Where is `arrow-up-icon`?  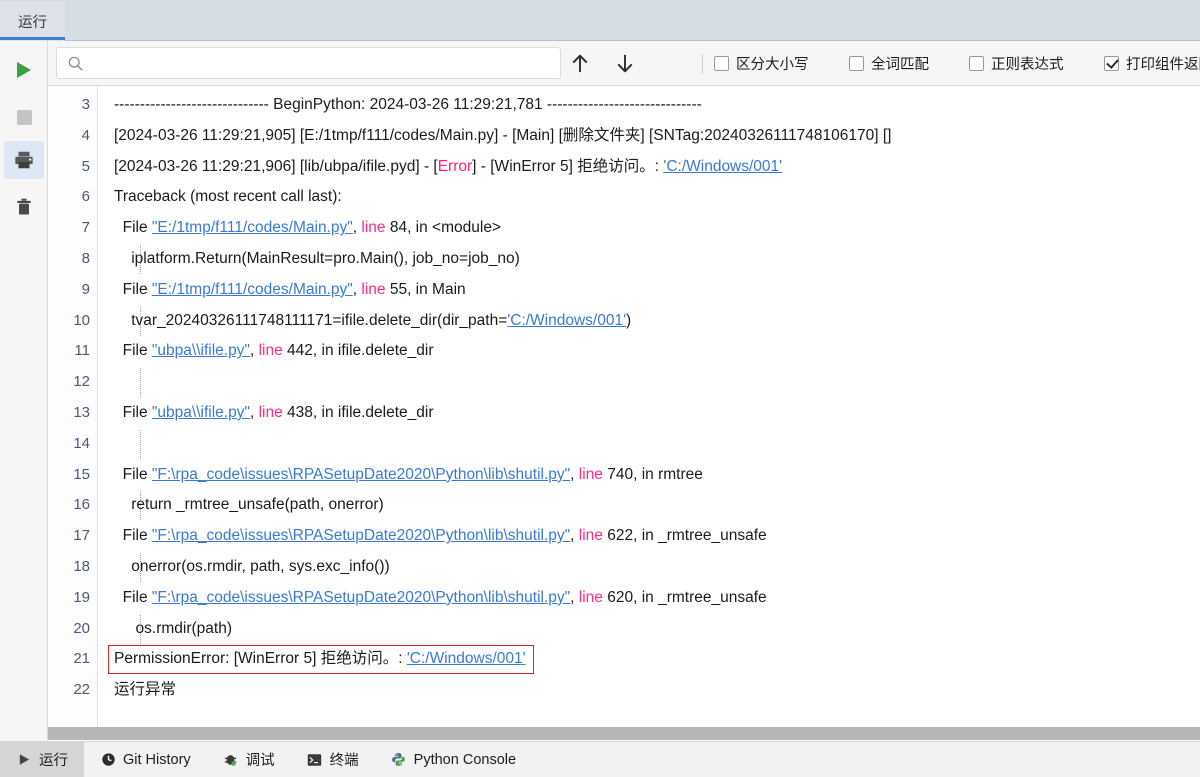 arrow-up-icon is located at coordinates (580, 63).